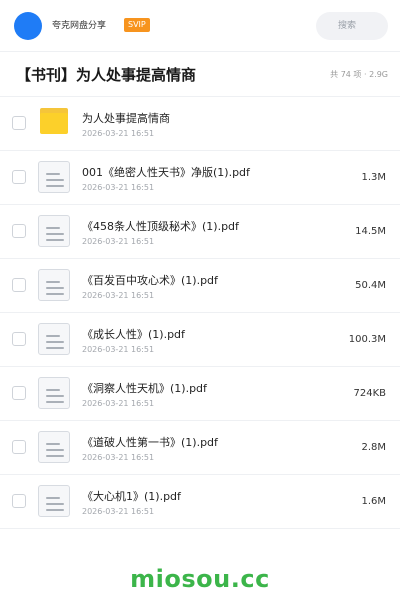 The image size is (400, 600). I want to click on folder-meta: 共 74 项 · 2.9G, so click(359, 74).